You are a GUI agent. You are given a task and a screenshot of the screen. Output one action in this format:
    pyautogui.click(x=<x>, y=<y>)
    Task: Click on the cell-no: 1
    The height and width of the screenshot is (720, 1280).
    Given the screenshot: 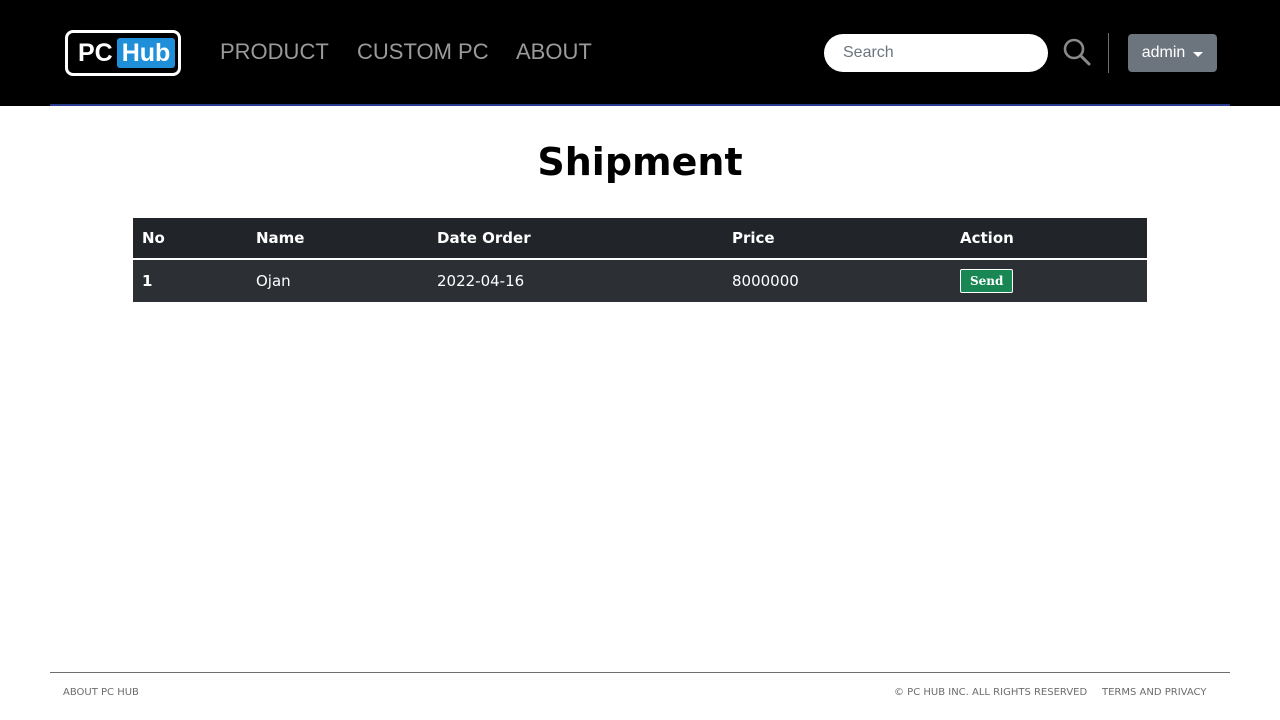 What is the action you would take?
    pyautogui.click(x=190, y=280)
    